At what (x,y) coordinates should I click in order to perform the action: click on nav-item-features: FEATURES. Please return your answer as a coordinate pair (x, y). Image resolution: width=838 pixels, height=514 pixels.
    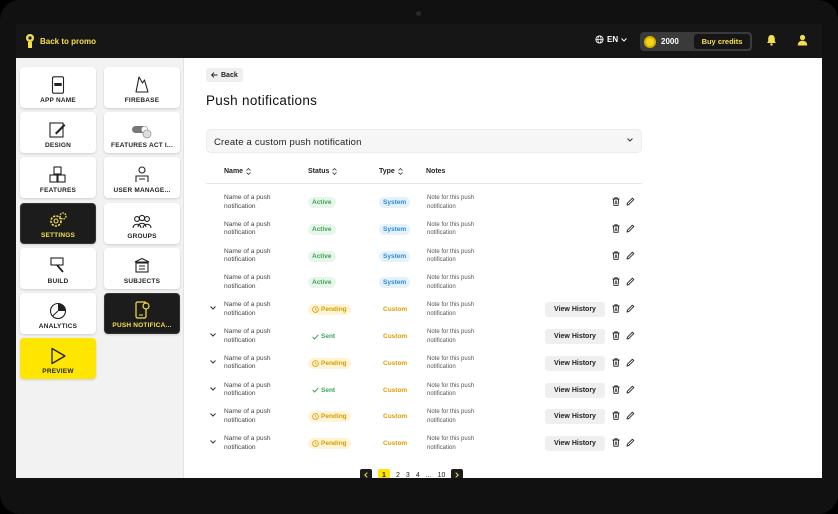
    Looking at the image, I should click on (58, 177).